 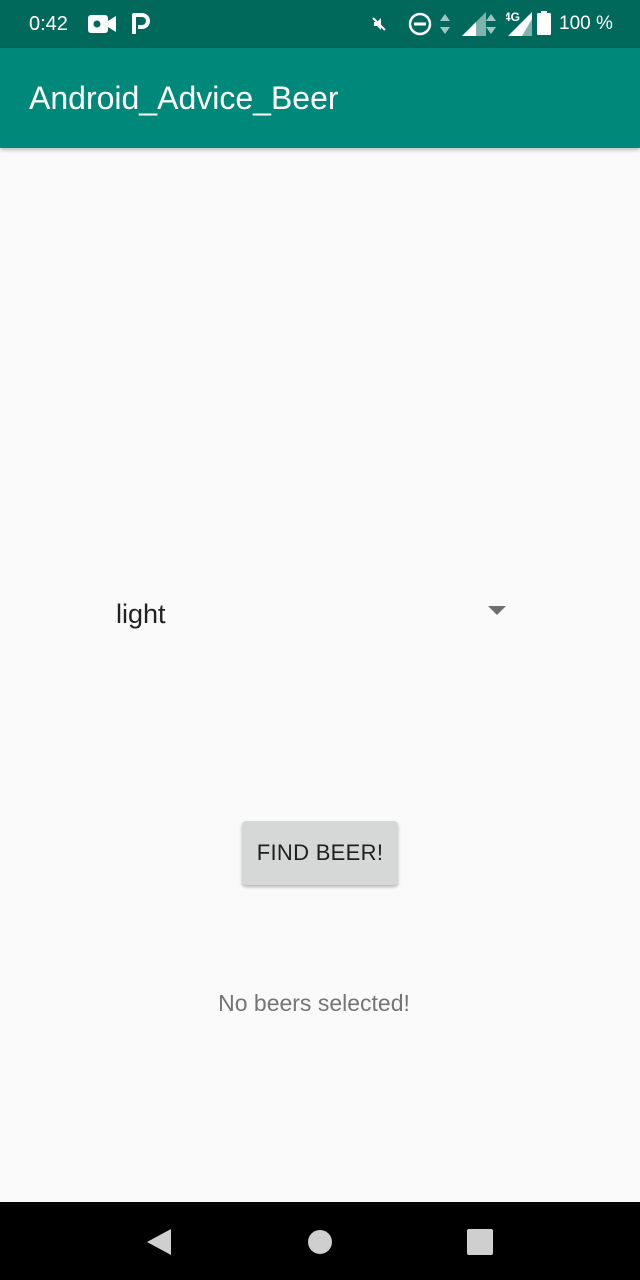 What do you see at coordinates (379, 24) in the screenshot?
I see `mute-icon` at bounding box center [379, 24].